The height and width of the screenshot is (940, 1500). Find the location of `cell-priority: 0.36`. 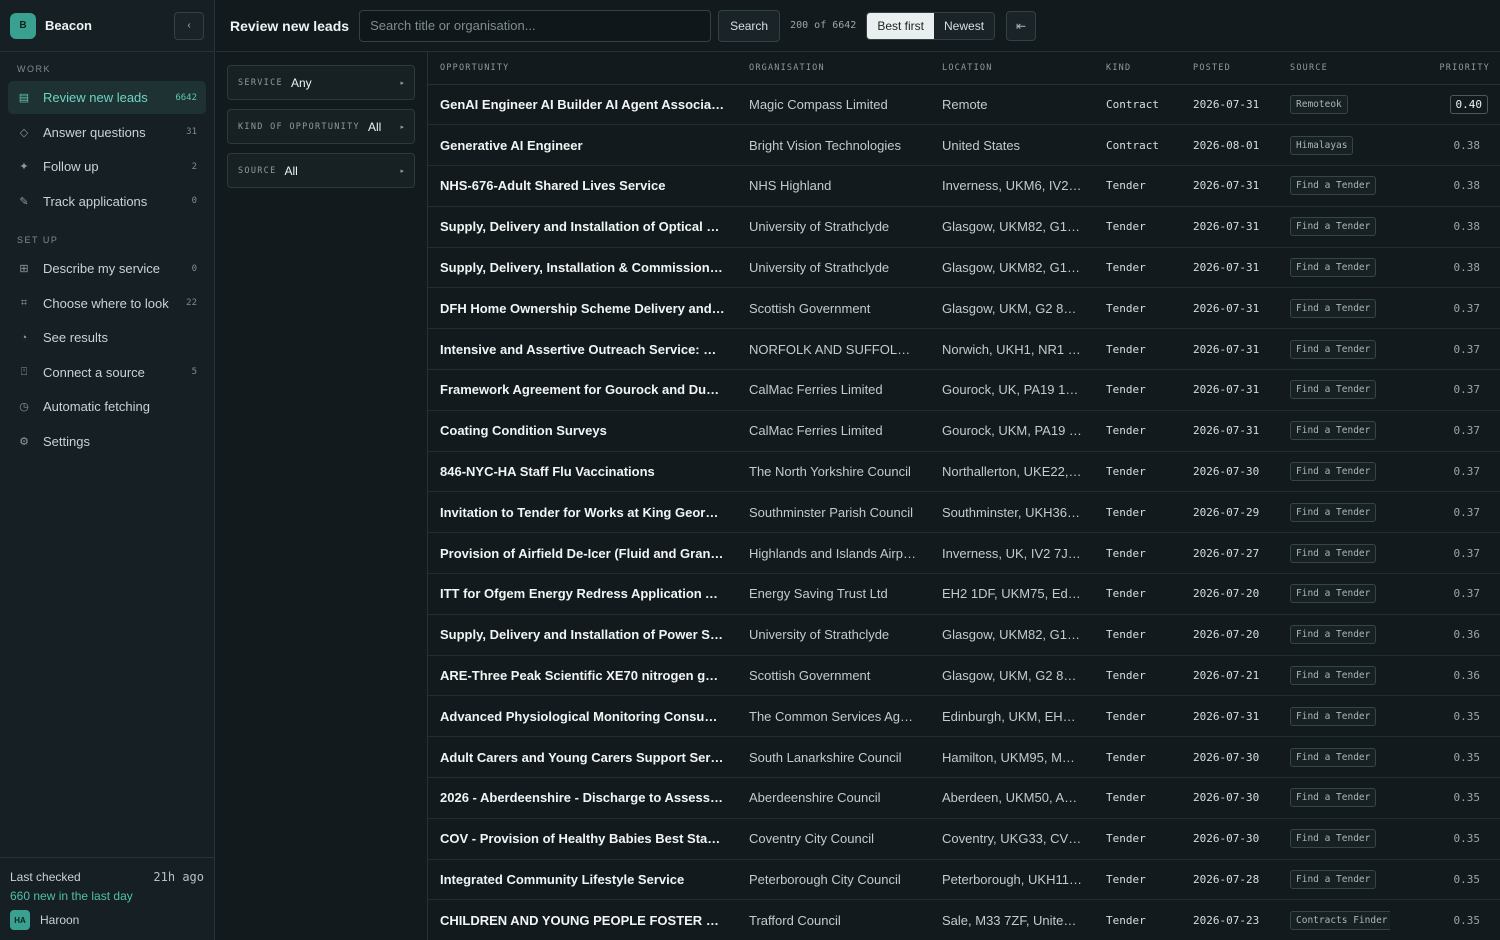

cell-priority: 0.36 is located at coordinates (1445, 676).